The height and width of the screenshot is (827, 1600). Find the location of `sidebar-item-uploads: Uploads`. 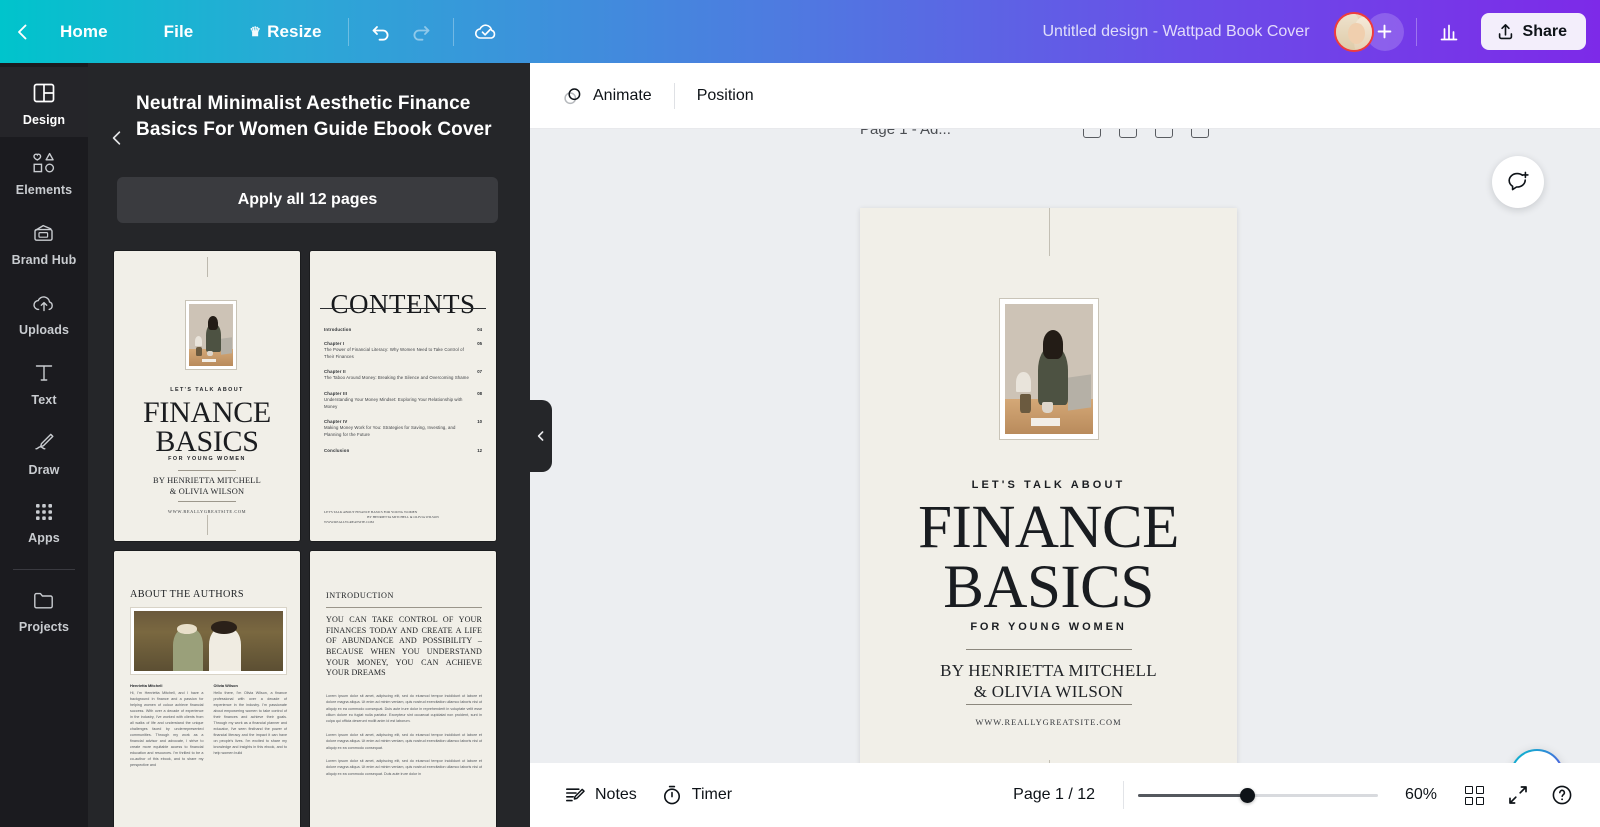

sidebar-item-uploads: Uploads is located at coordinates (44, 312).